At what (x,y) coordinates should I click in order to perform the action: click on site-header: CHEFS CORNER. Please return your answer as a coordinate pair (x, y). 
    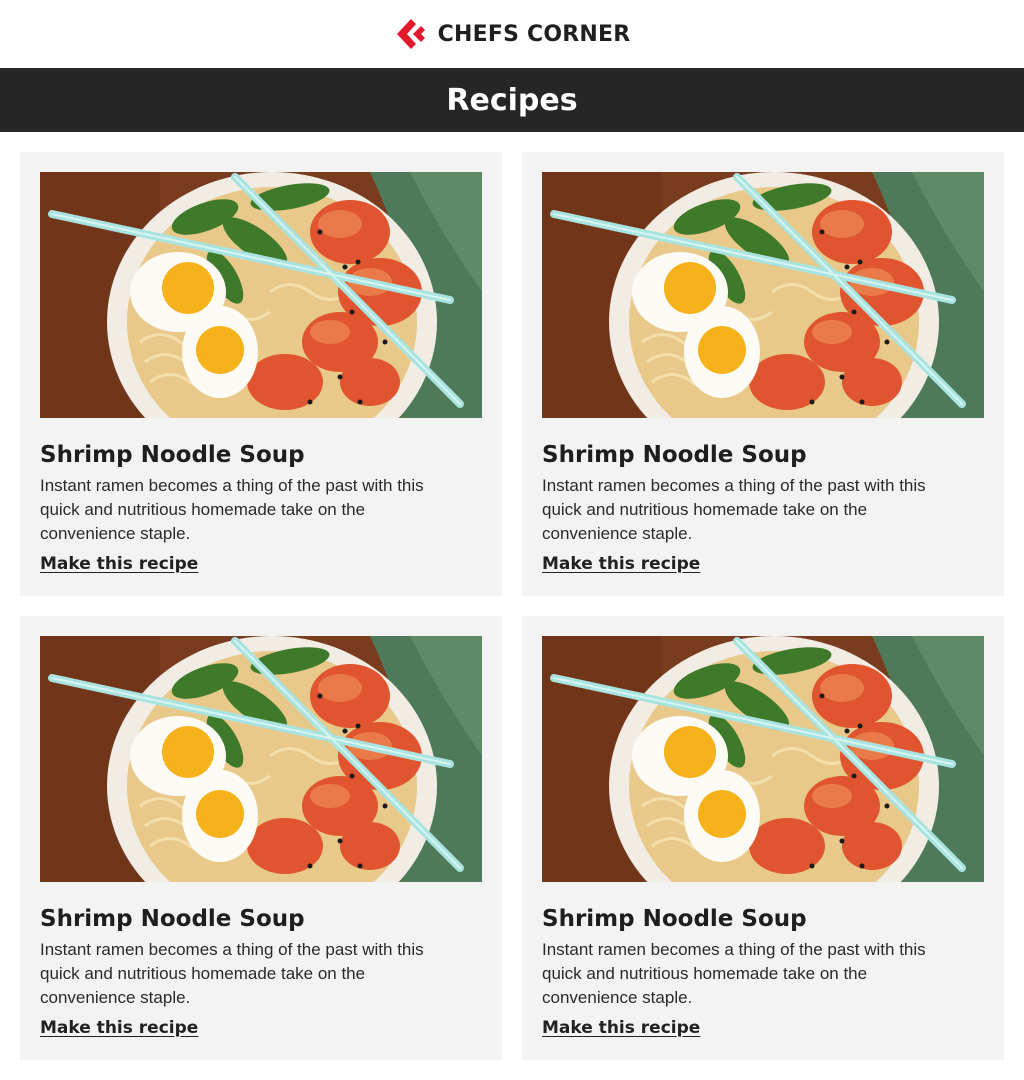
    Looking at the image, I should click on (512, 34).